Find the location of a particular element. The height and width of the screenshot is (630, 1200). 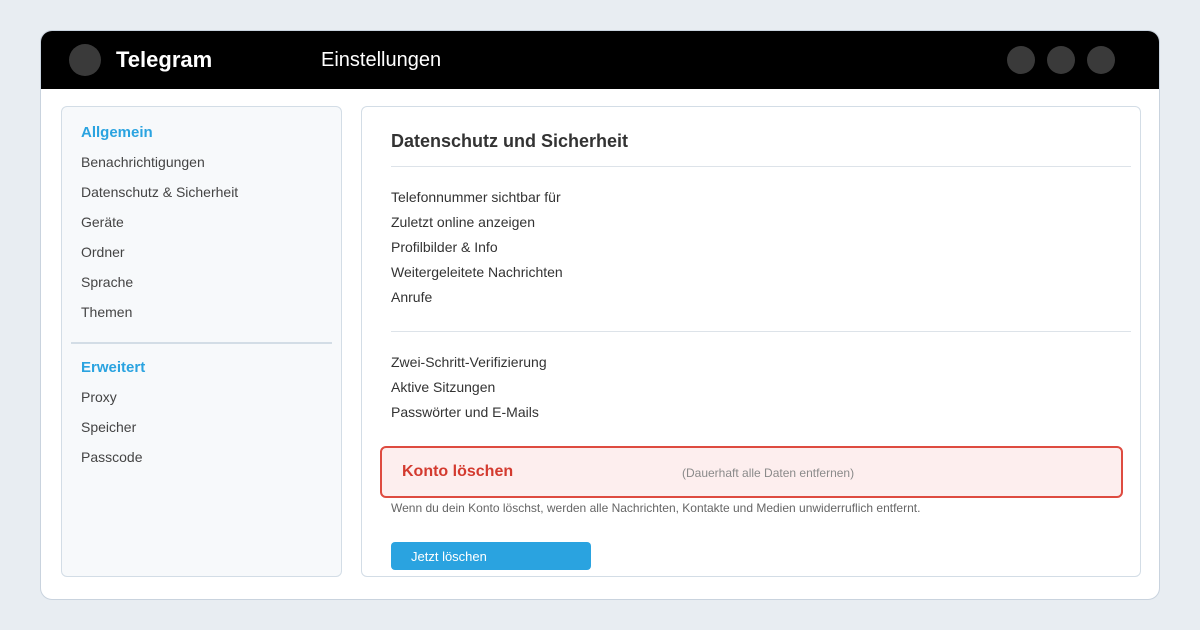

setting-forwarded-messages: Weitergeleitete Nachrichten is located at coordinates (477, 272).